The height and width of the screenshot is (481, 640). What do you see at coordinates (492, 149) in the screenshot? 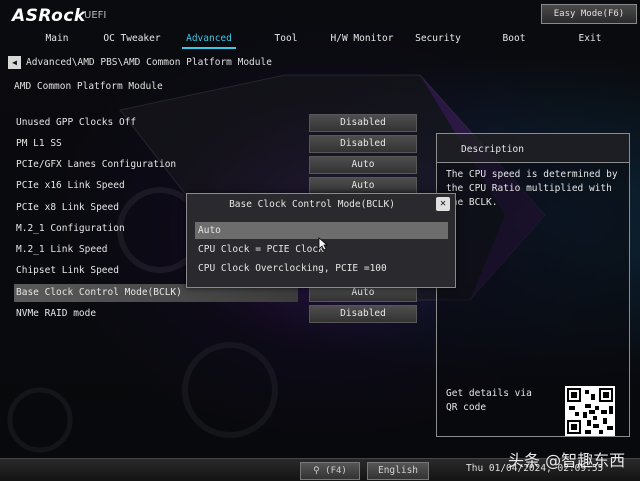
I see `description-title: Description` at bounding box center [492, 149].